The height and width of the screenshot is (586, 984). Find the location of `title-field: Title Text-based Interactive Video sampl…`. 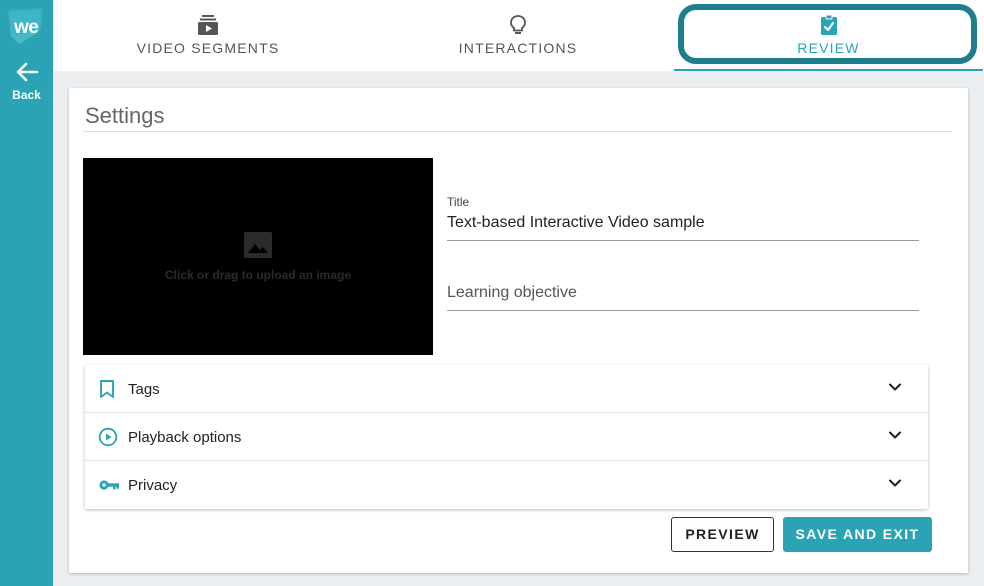

title-field: Title Text-based Interactive Video sampl… is located at coordinates (683, 218).